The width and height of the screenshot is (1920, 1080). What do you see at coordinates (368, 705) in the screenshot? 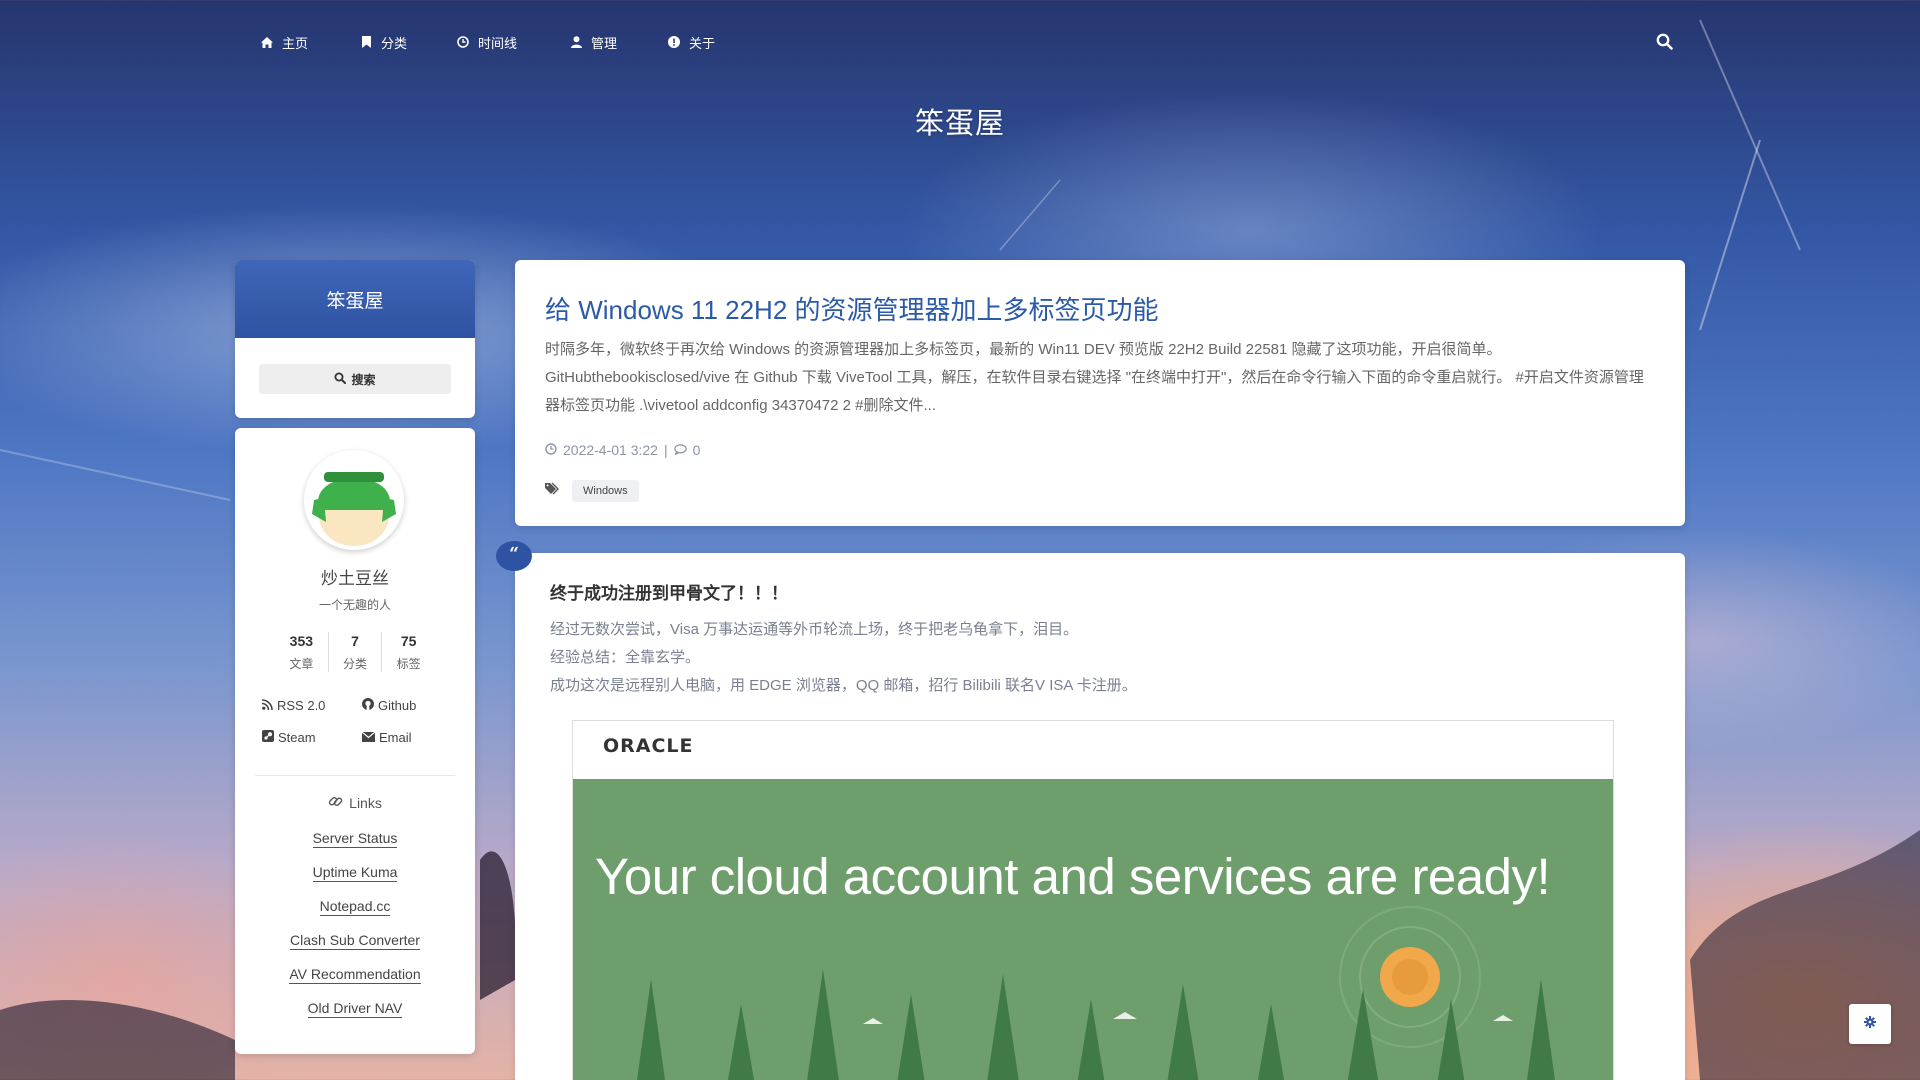
I see `github-icon` at bounding box center [368, 705].